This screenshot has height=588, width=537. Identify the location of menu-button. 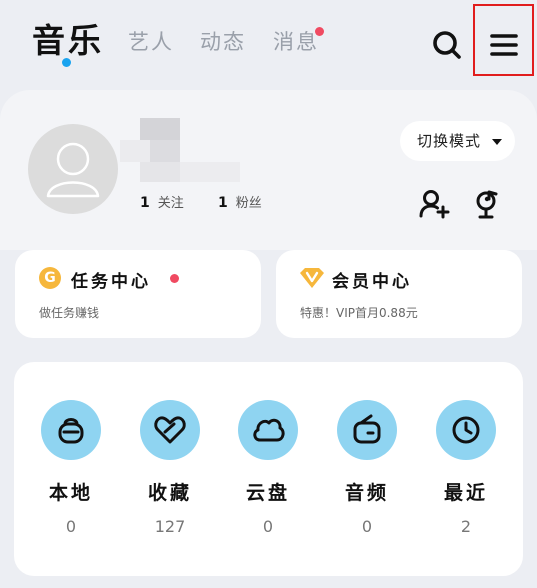
(503, 40).